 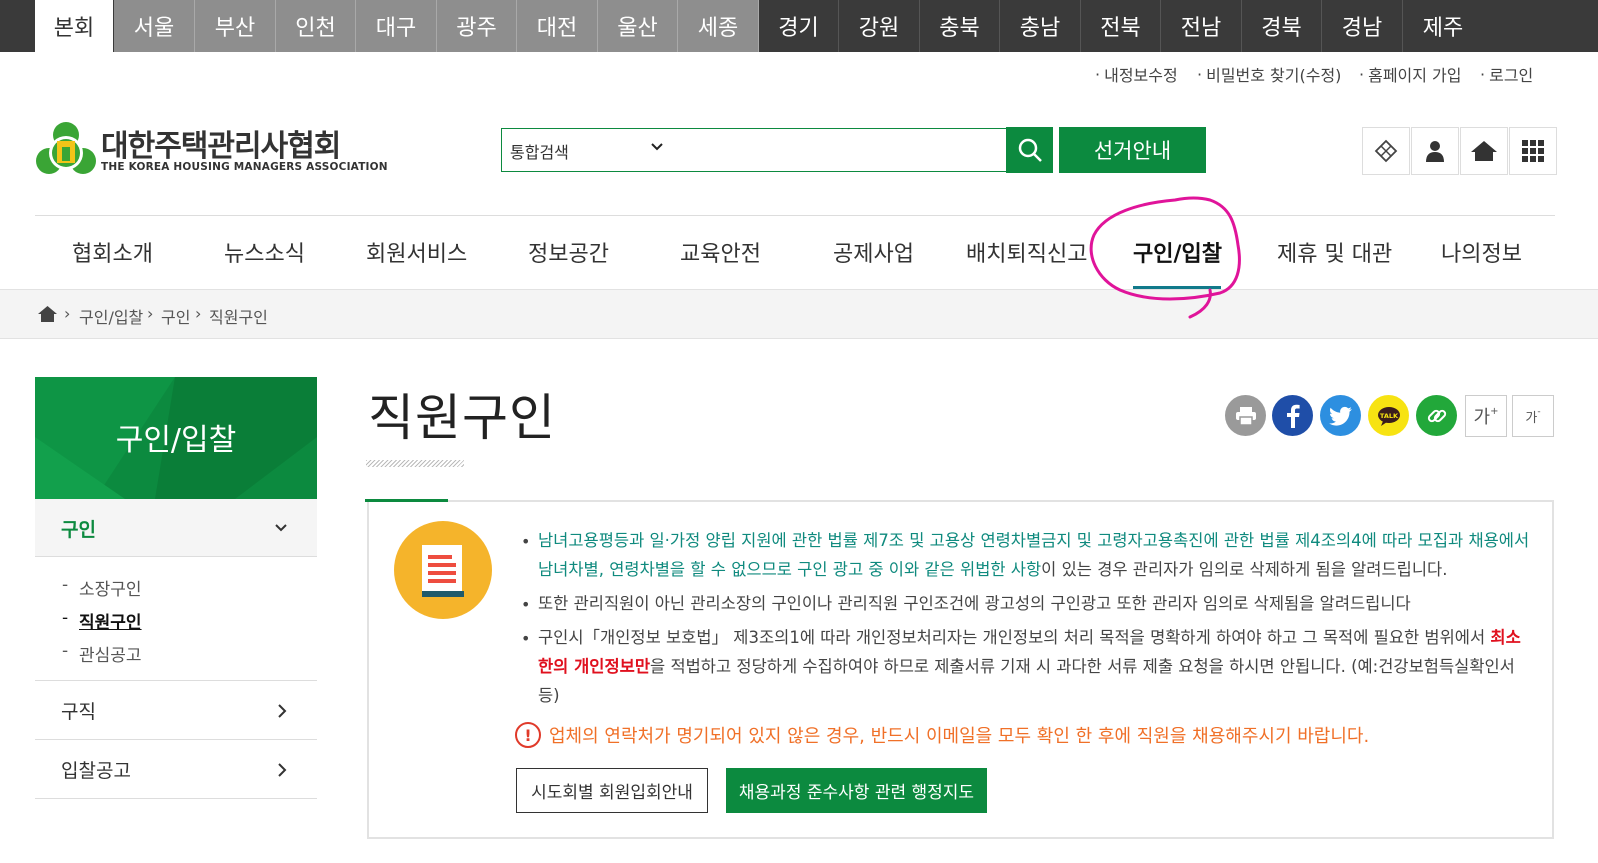 What do you see at coordinates (528, 735) in the screenshot?
I see `exclamation-icon: !` at bounding box center [528, 735].